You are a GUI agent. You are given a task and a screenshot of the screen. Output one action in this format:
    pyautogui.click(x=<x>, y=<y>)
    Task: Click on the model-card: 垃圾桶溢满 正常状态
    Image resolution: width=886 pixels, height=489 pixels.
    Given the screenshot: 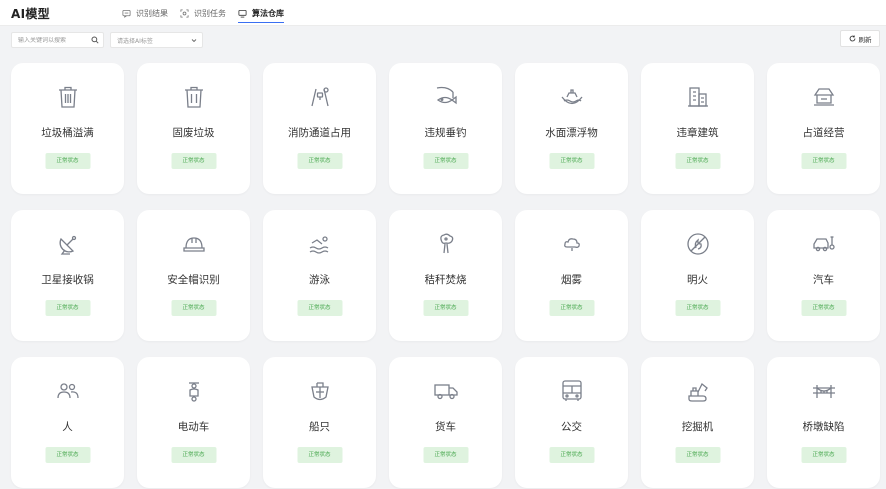 What is the action you would take?
    pyautogui.click(x=67, y=128)
    